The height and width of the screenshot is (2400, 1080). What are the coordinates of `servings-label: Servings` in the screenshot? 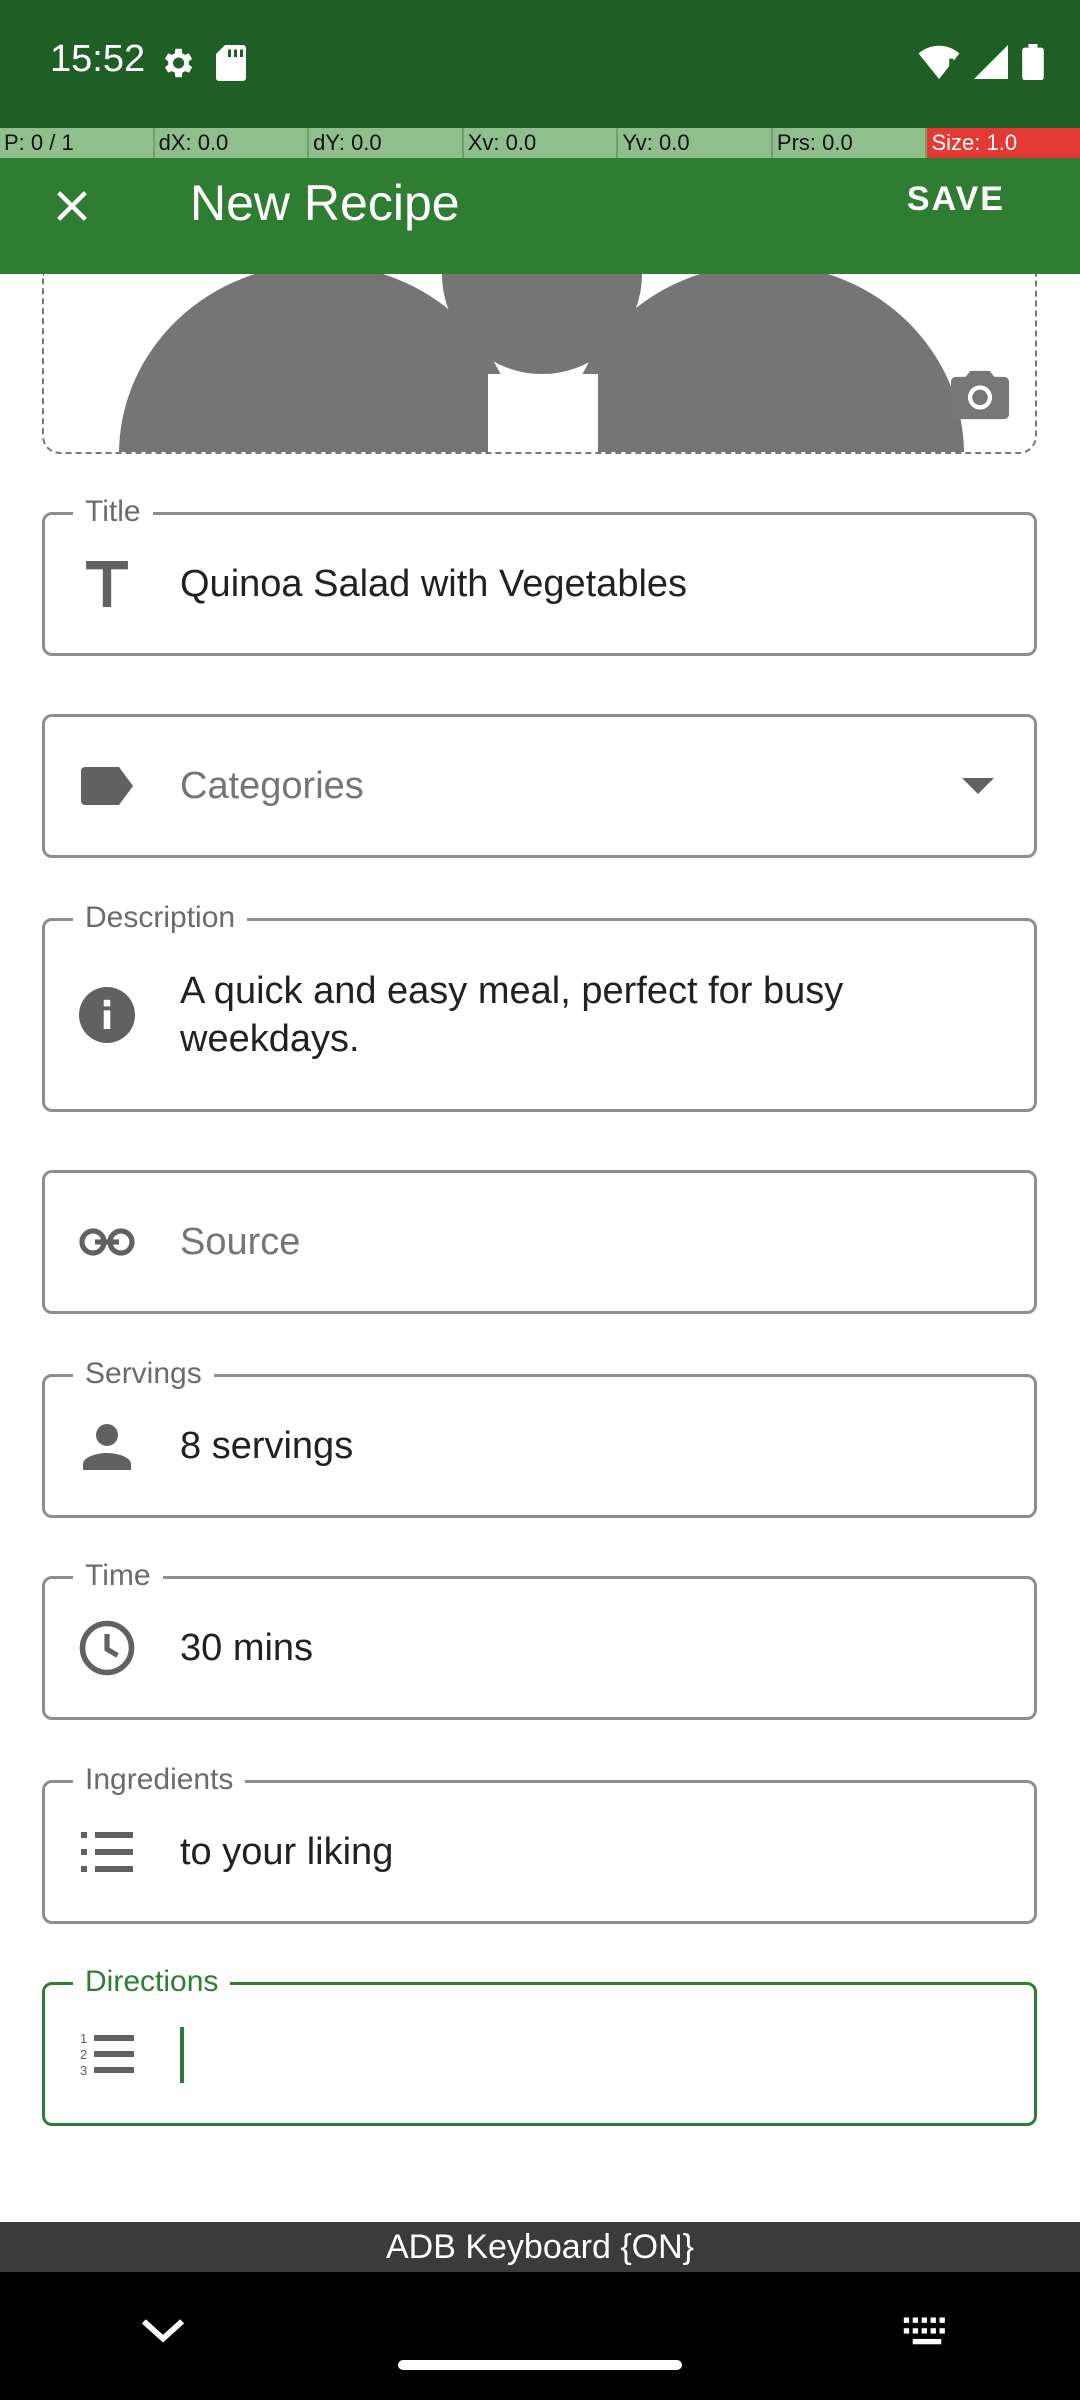 It's located at (143, 1374).